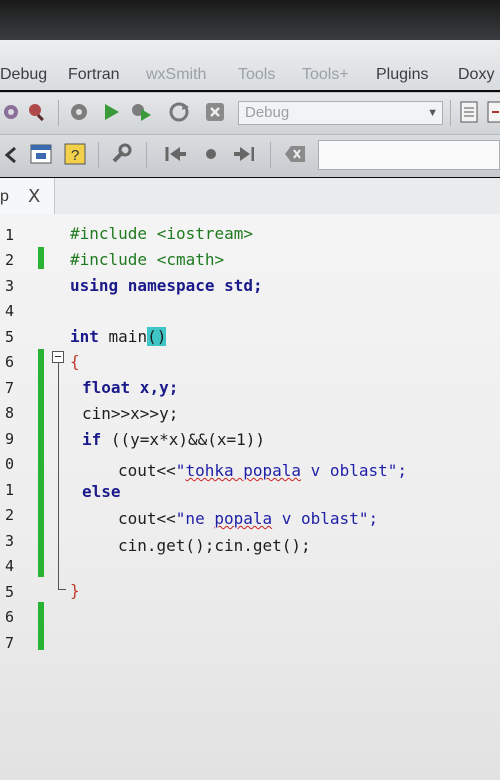 This screenshot has width=500, height=780. I want to click on code-line-15: }, so click(75, 590).